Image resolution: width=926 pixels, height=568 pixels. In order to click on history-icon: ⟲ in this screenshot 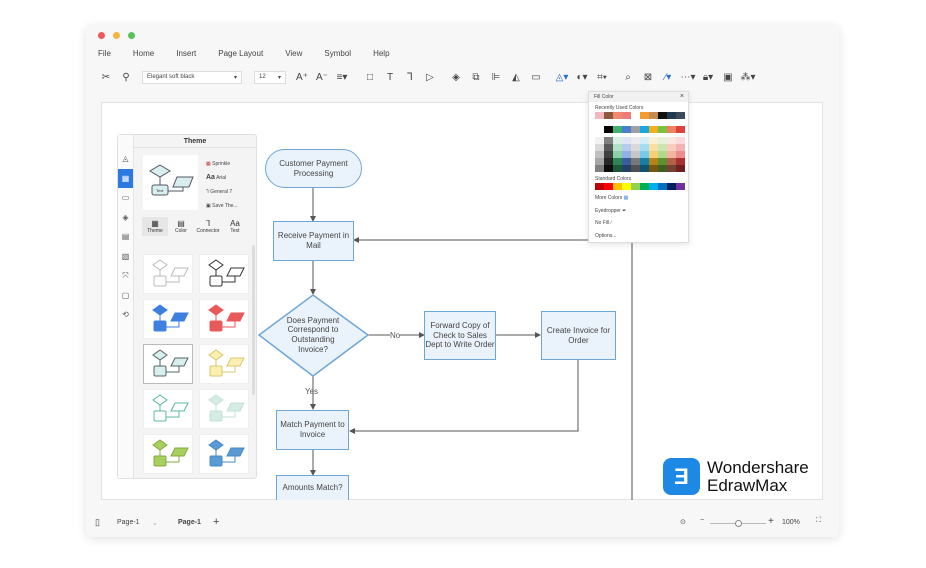, I will do `click(125, 315)`.